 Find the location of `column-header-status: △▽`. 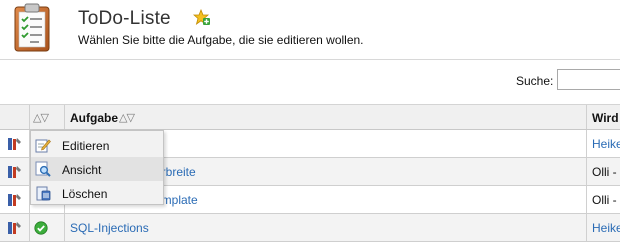

column-header-status: △▽ is located at coordinates (47, 117).